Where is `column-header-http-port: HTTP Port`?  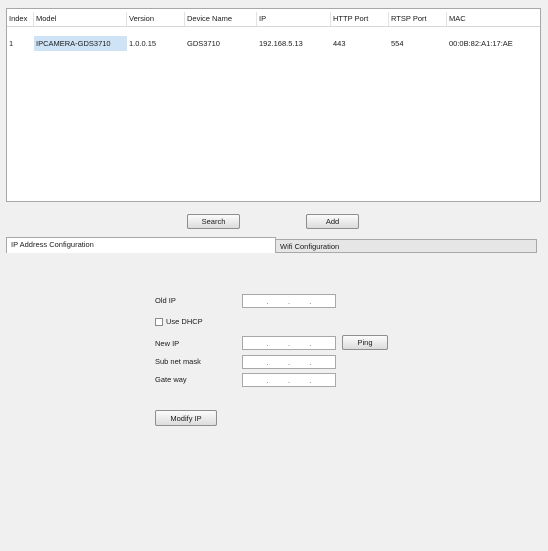
column-header-http-port: HTTP Port is located at coordinates (360, 19).